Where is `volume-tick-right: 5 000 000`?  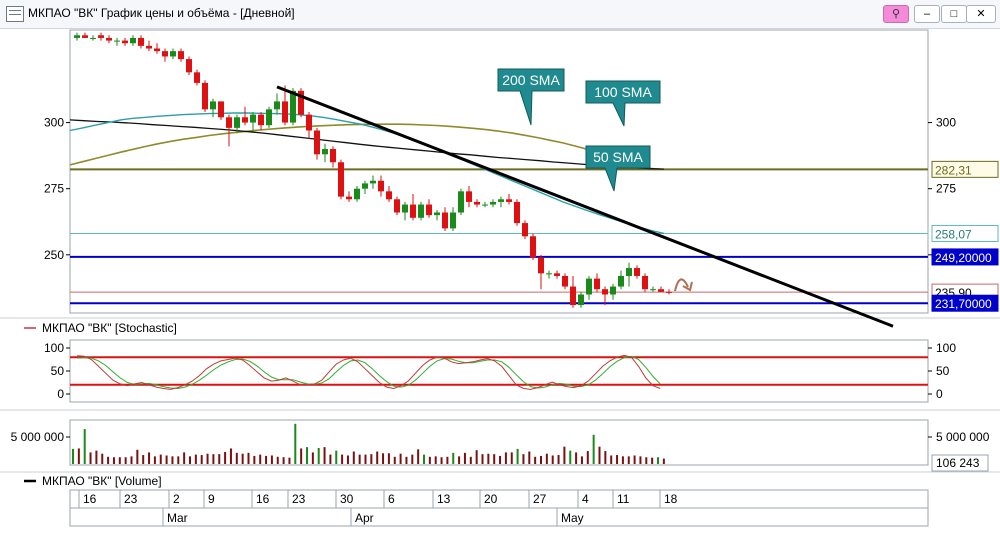 volume-tick-right: 5 000 000 is located at coordinates (963, 437).